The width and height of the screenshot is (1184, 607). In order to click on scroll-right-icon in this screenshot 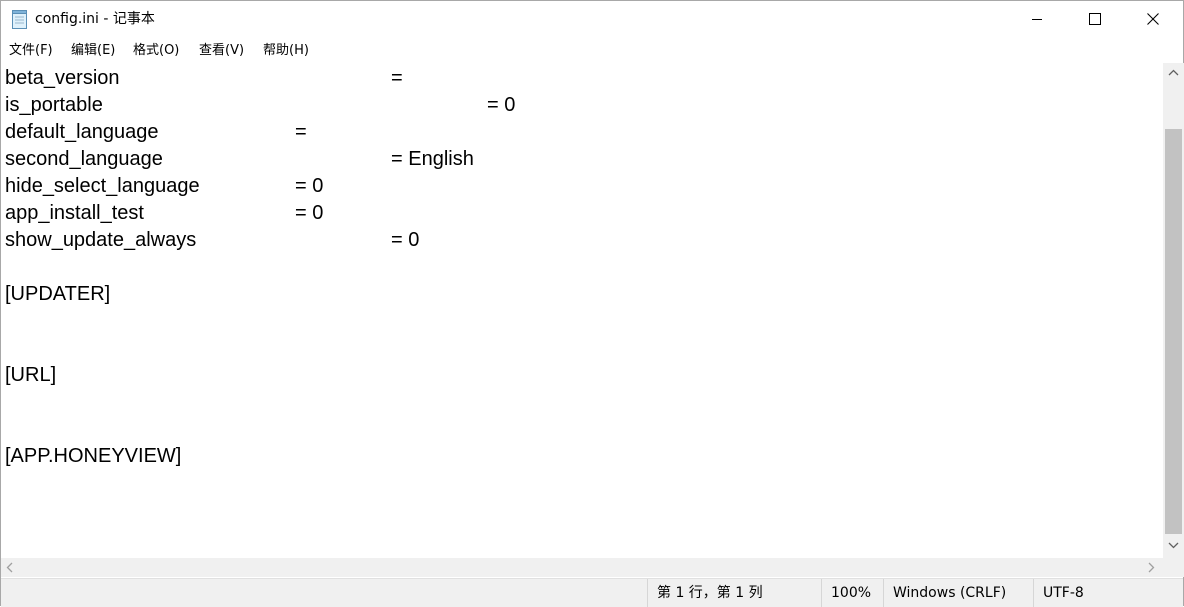, I will do `click(1151, 567)`.